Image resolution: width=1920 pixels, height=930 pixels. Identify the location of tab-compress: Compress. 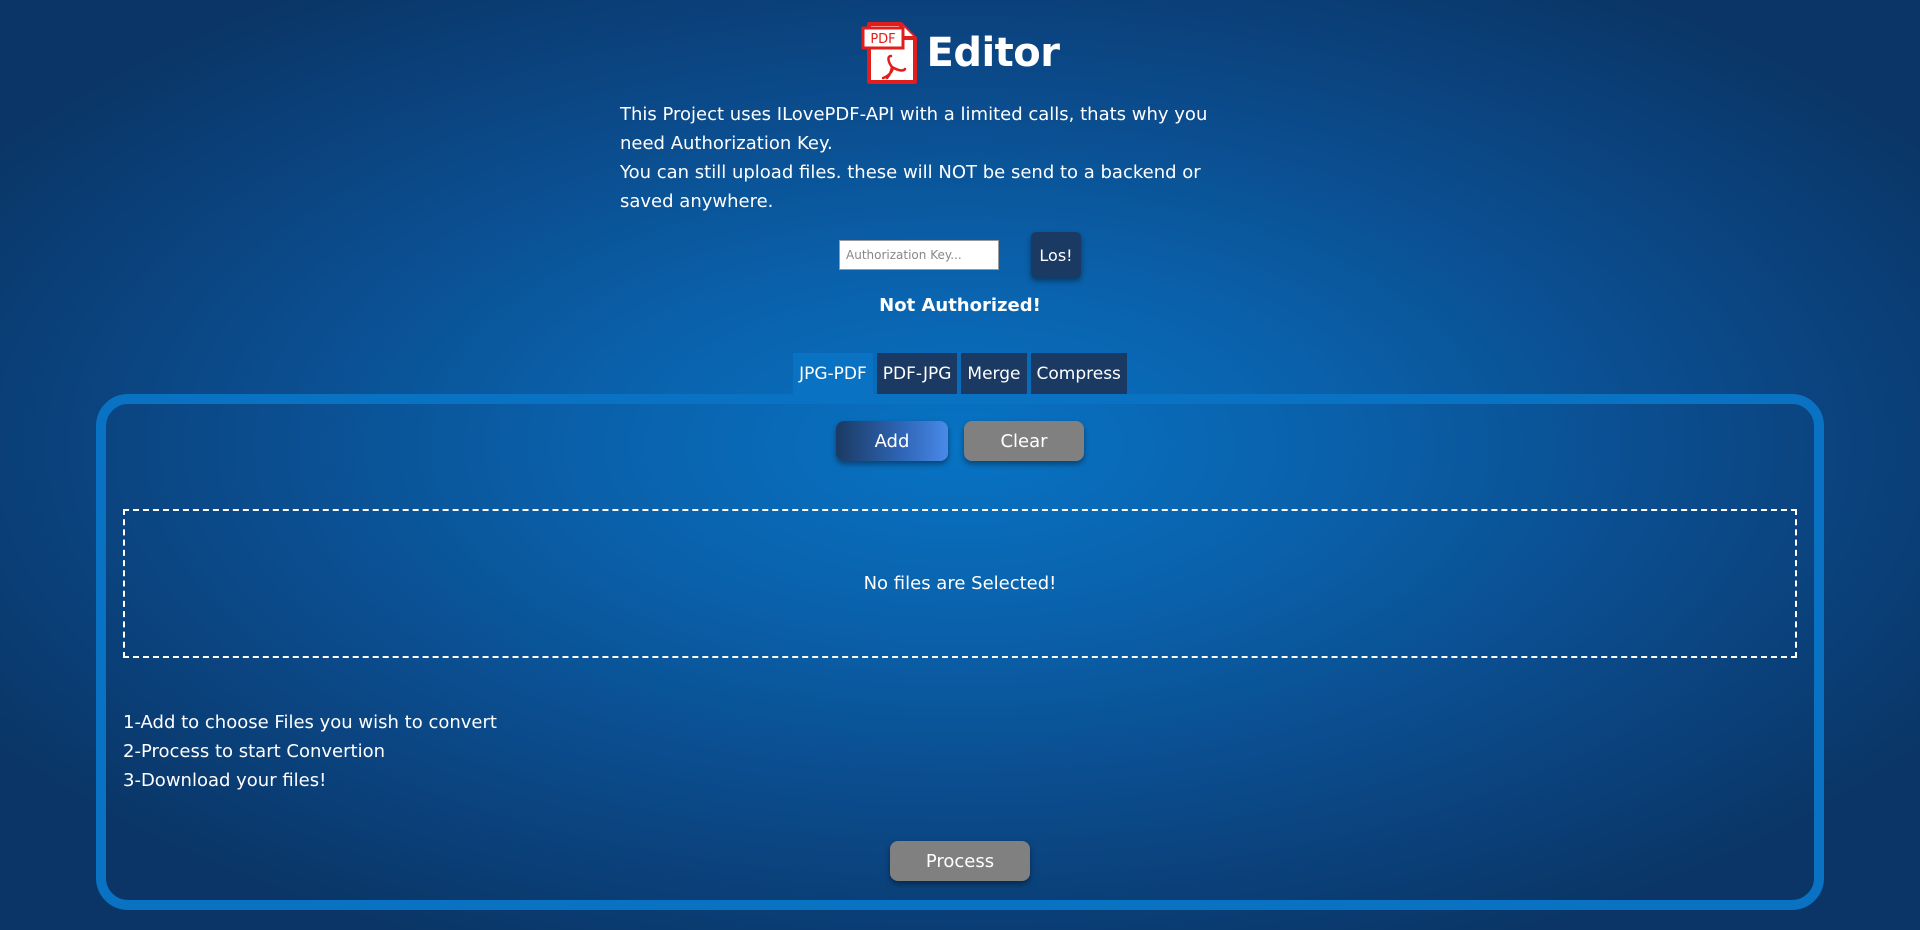
(1078, 374).